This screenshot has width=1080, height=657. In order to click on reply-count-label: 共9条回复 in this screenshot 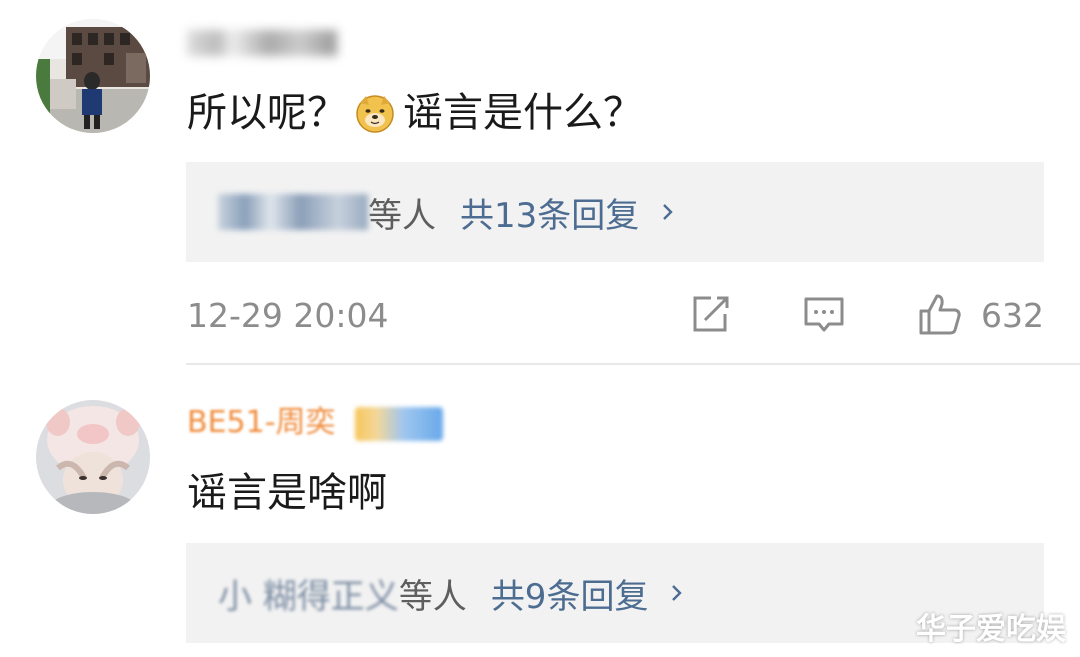, I will do `click(569, 596)`.